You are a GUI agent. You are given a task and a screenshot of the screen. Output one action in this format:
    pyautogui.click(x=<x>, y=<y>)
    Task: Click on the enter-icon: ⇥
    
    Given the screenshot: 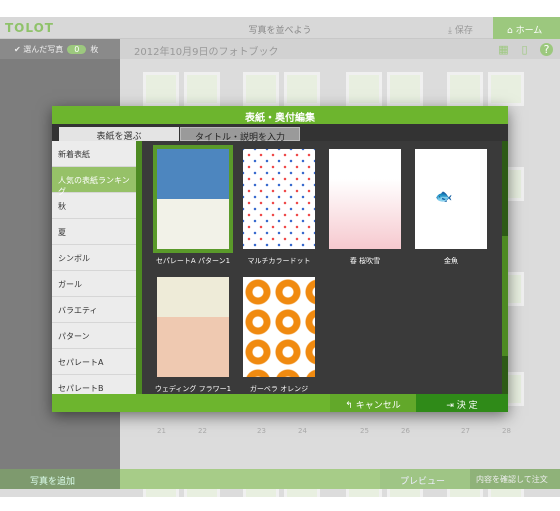 What is the action you would take?
    pyautogui.click(x=451, y=406)
    